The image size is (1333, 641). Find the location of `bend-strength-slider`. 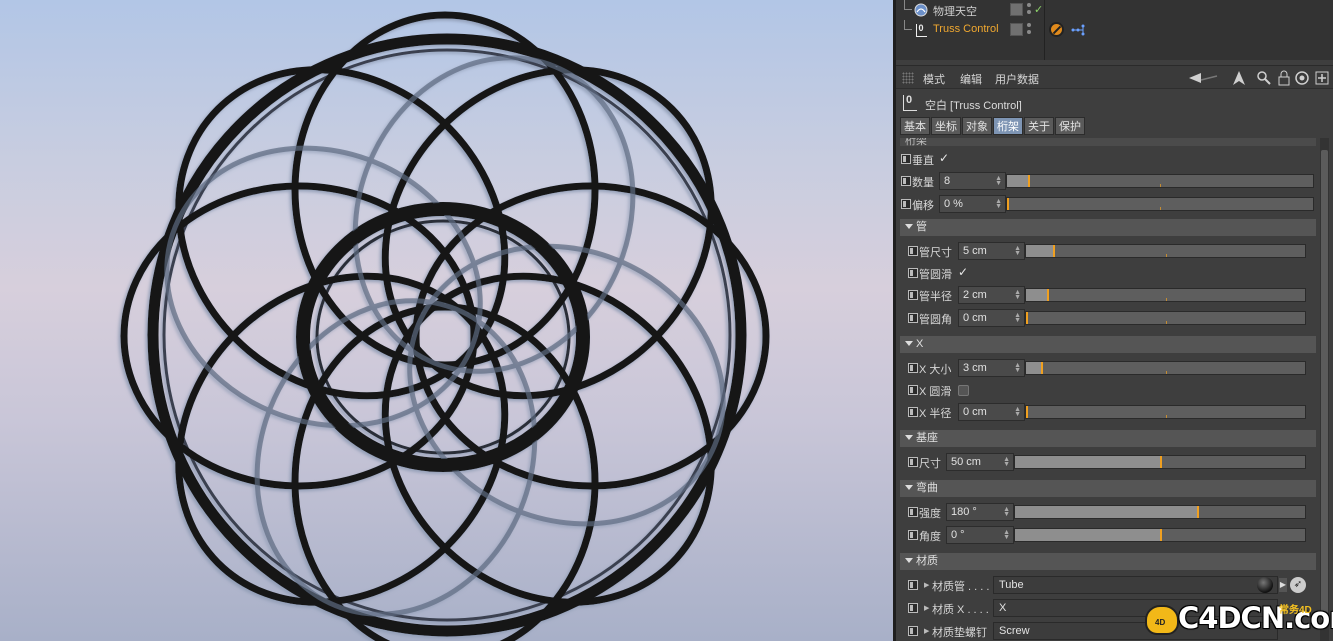

bend-strength-slider is located at coordinates (1160, 512).